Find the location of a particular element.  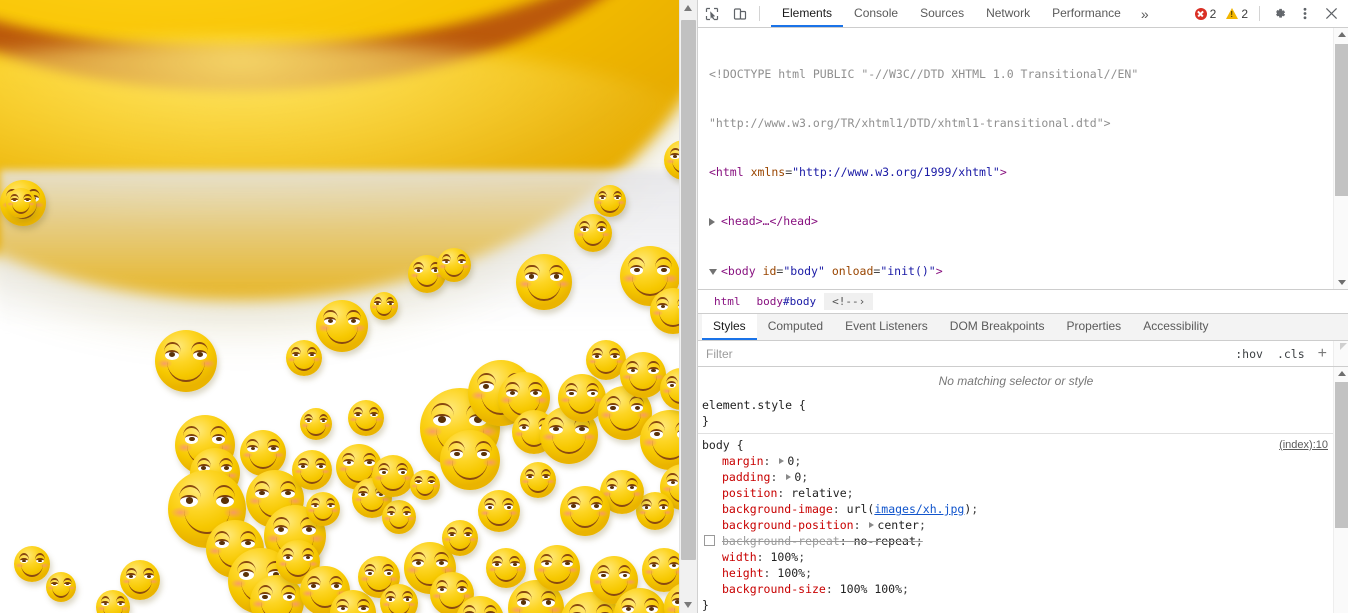

decl-padding: padding: 0; is located at coordinates (1018, 477).